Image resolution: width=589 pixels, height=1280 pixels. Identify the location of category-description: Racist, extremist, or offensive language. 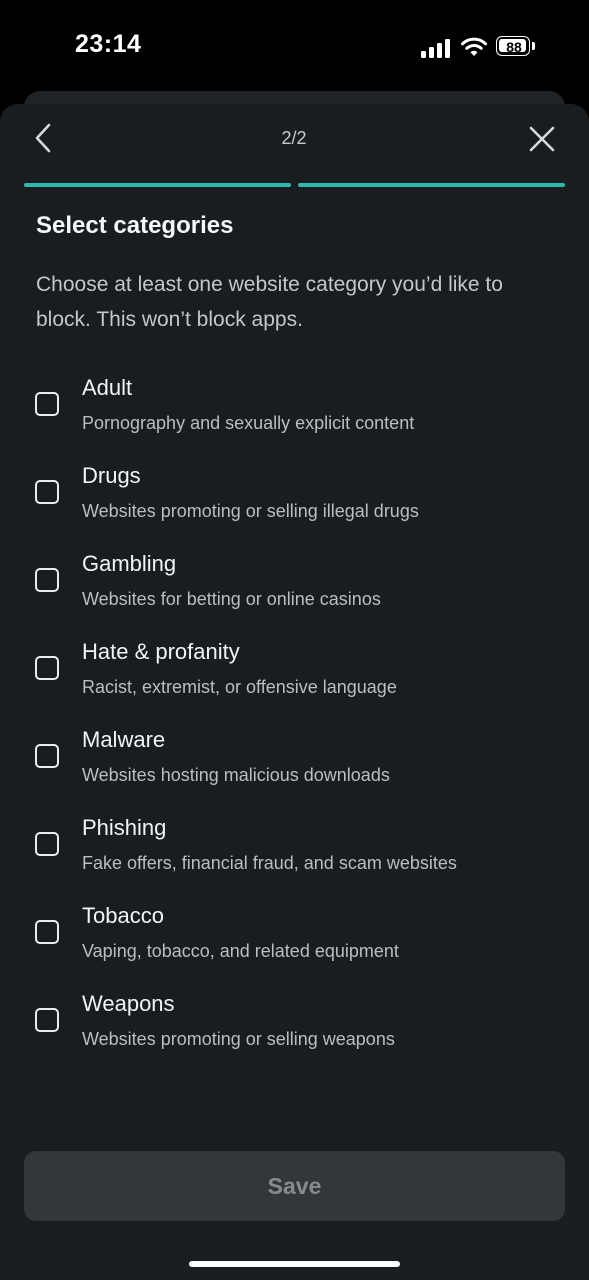
(239, 687).